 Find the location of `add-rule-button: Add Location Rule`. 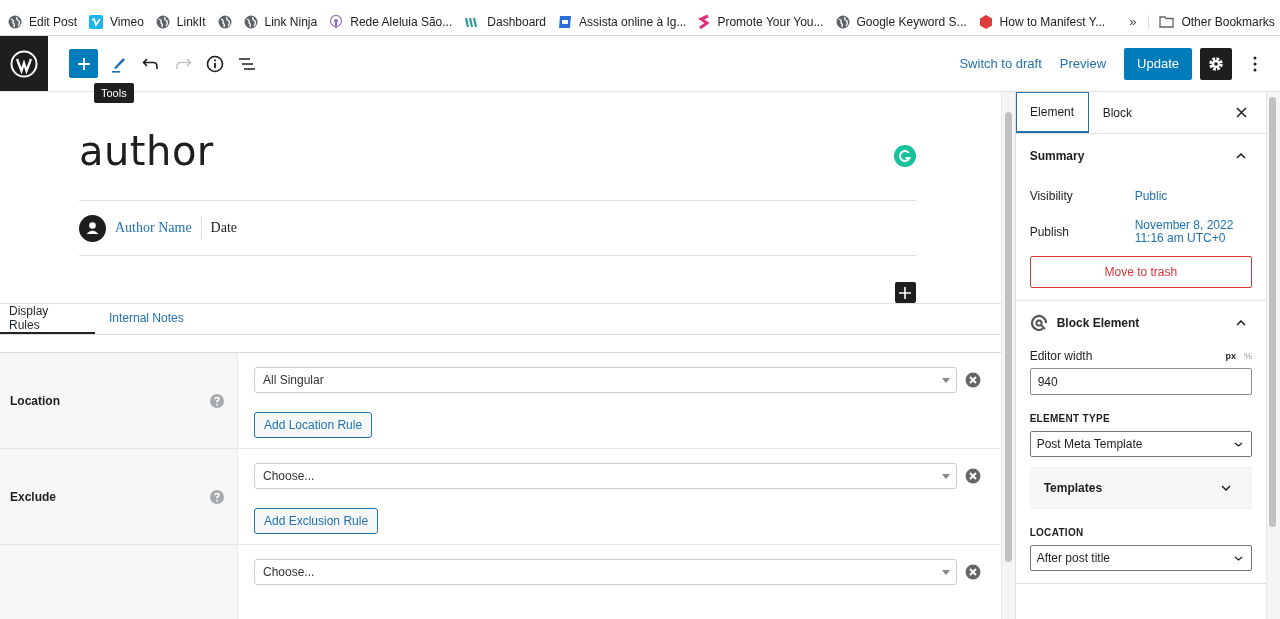

add-rule-button: Add Location Rule is located at coordinates (313, 425).